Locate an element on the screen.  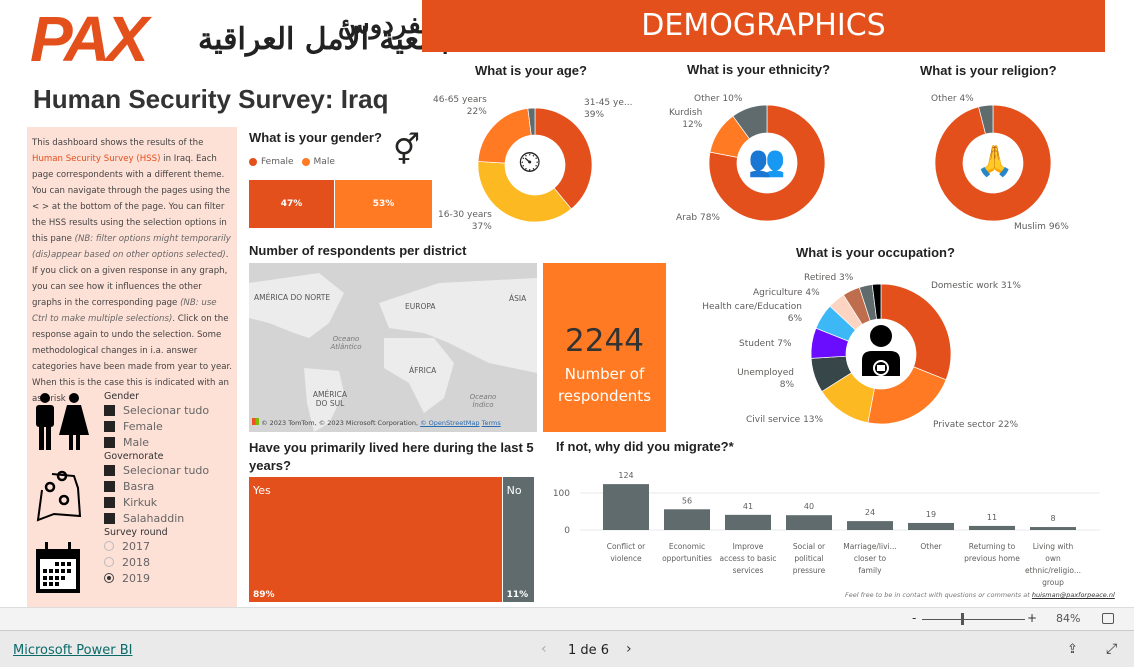
bar-no: No 11% is located at coordinates (518, 539).